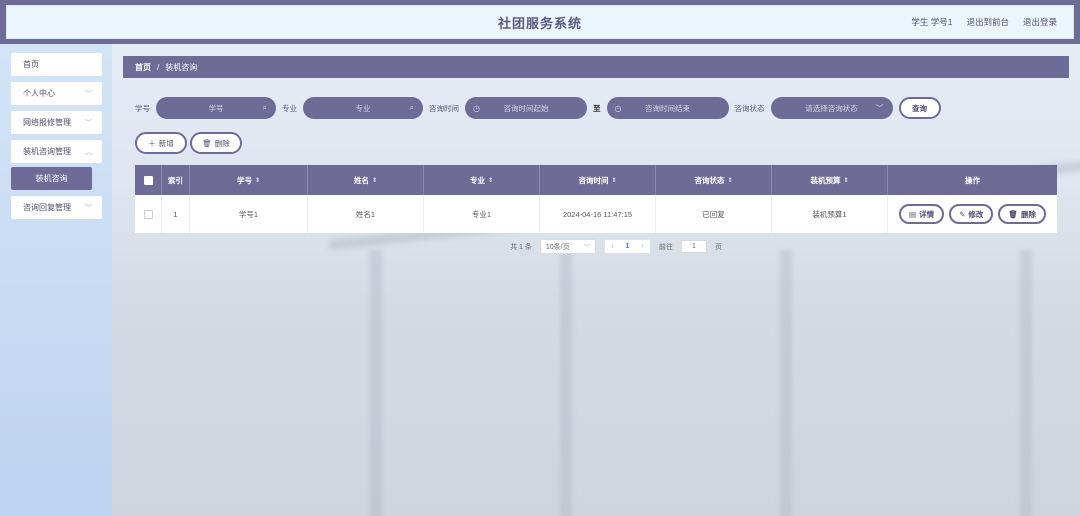  What do you see at coordinates (593, 180) in the screenshot?
I see `header-label: 咨询时间` at bounding box center [593, 180].